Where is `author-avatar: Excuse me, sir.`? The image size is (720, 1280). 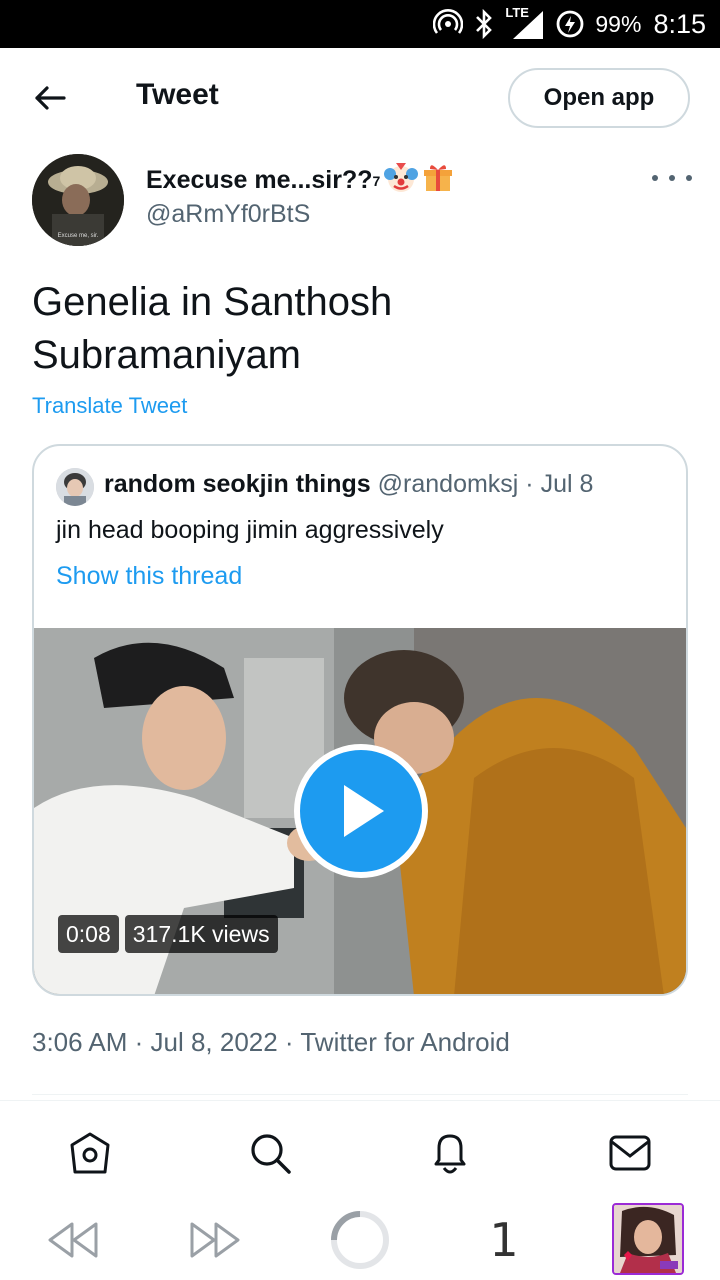 author-avatar: Excuse me, sir. is located at coordinates (78, 200).